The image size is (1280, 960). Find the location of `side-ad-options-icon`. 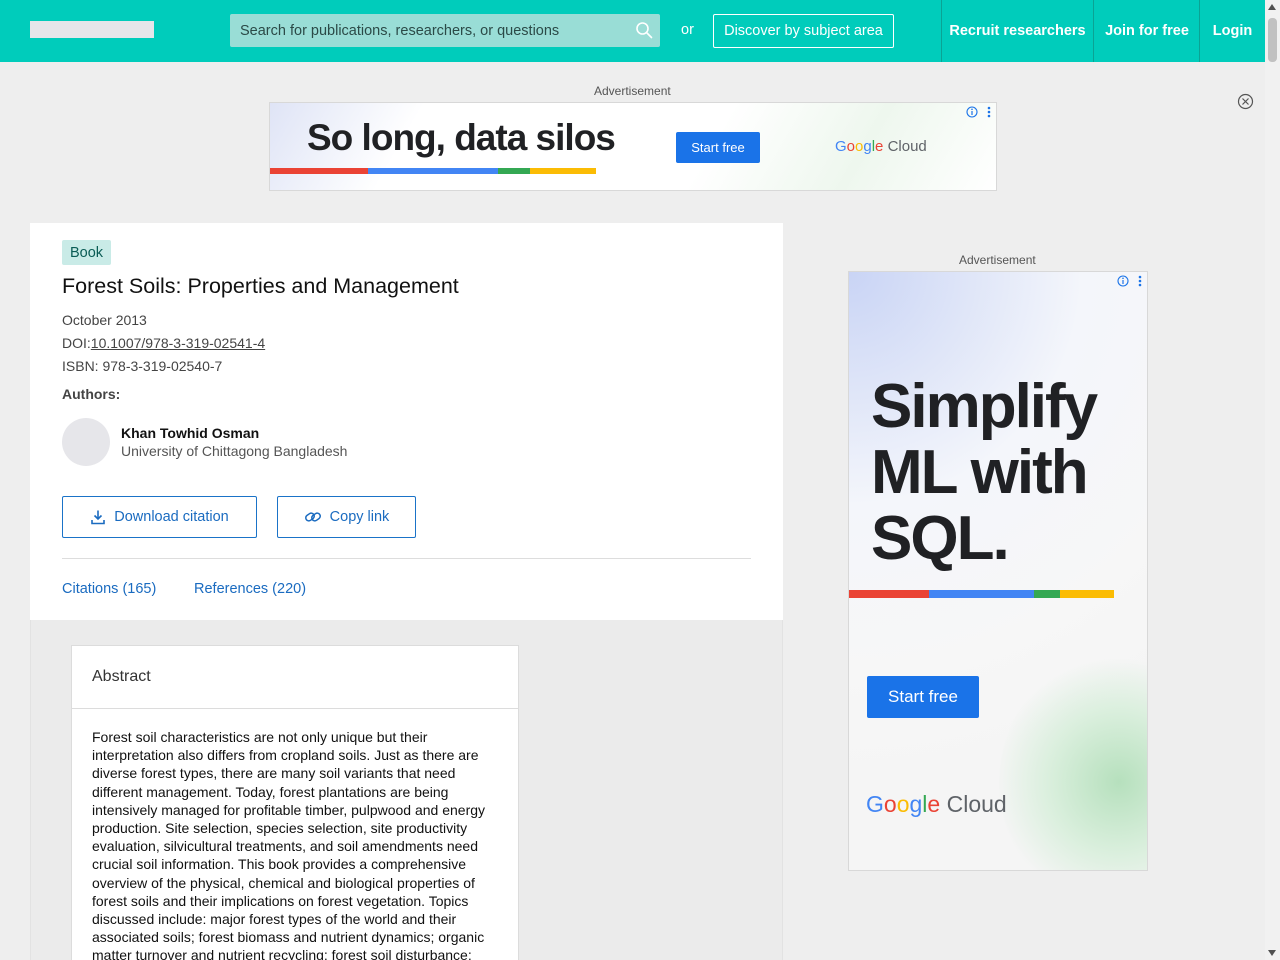

side-ad-options-icon is located at coordinates (1140, 281).